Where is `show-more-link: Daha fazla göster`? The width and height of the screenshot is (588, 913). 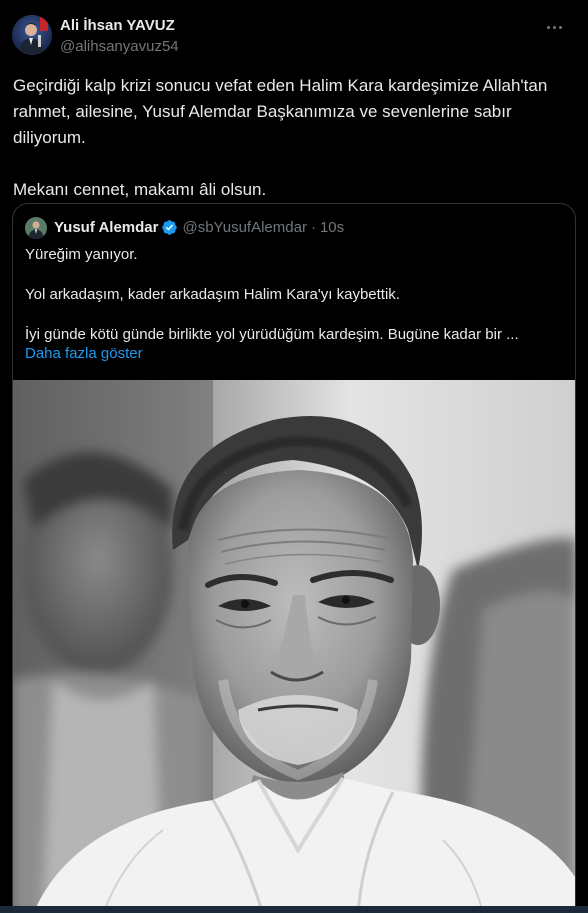
show-more-link: Daha fazla göster is located at coordinates (84, 353).